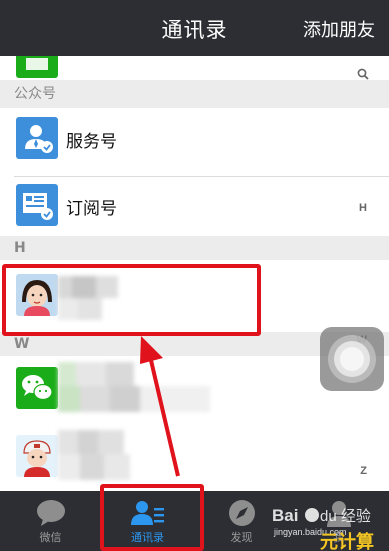 This screenshot has width=389, height=551. Describe the element at coordinates (152, 517) in the screenshot. I see `highlight-box-contacts-tab` at that location.